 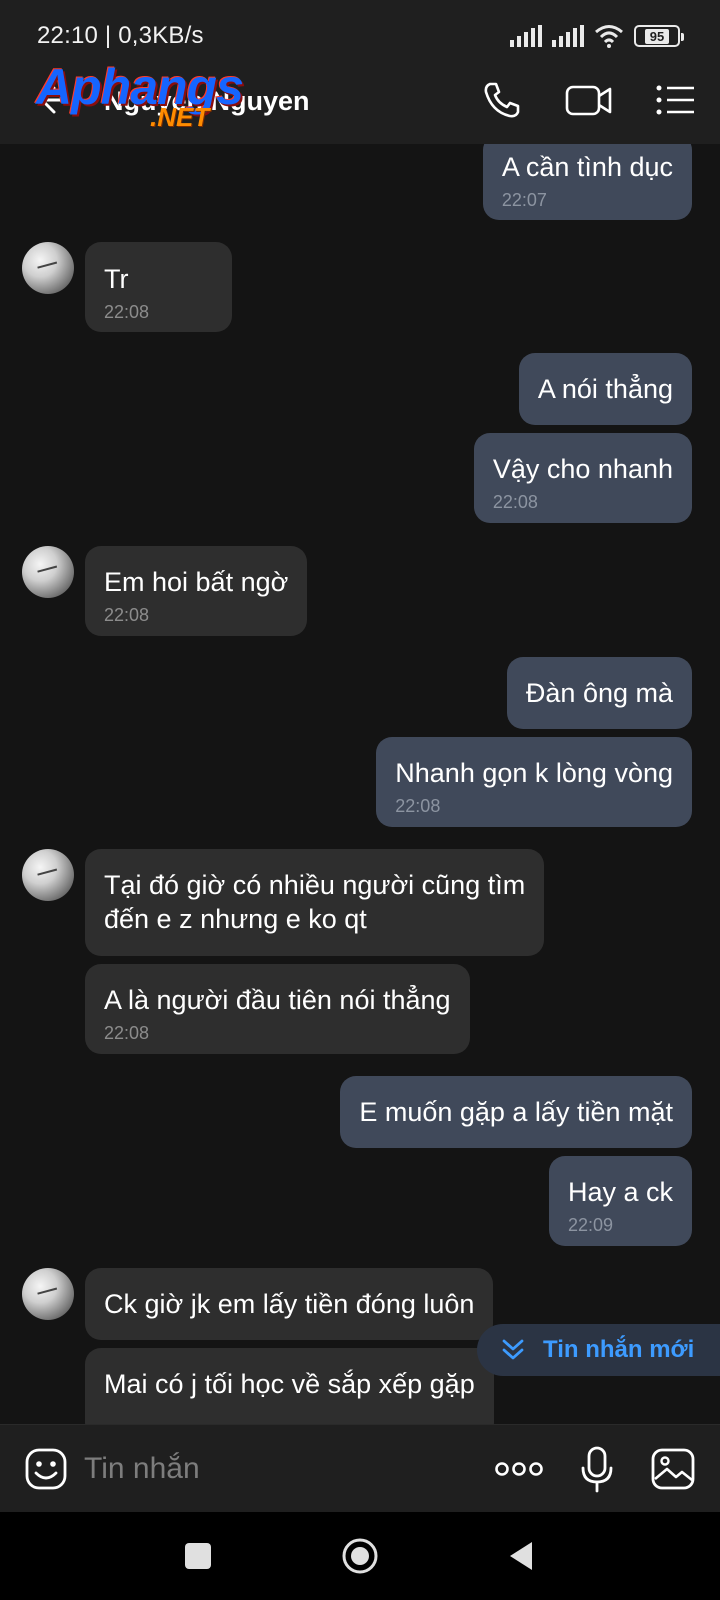 I want to click on message-bubble-incoming: Ck giờ jk em lấy tiền đóng luôn, so click(x=289, y=1304).